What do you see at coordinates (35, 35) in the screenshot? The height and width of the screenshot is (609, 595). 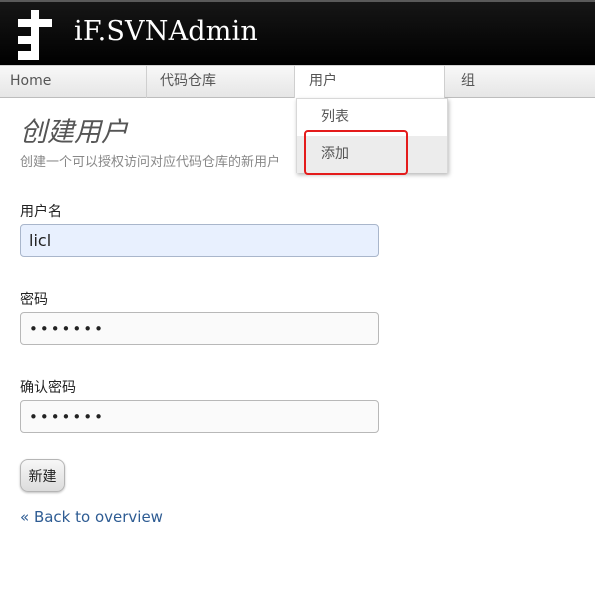 I see `svnadmin-logo-icon` at bounding box center [35, 35].